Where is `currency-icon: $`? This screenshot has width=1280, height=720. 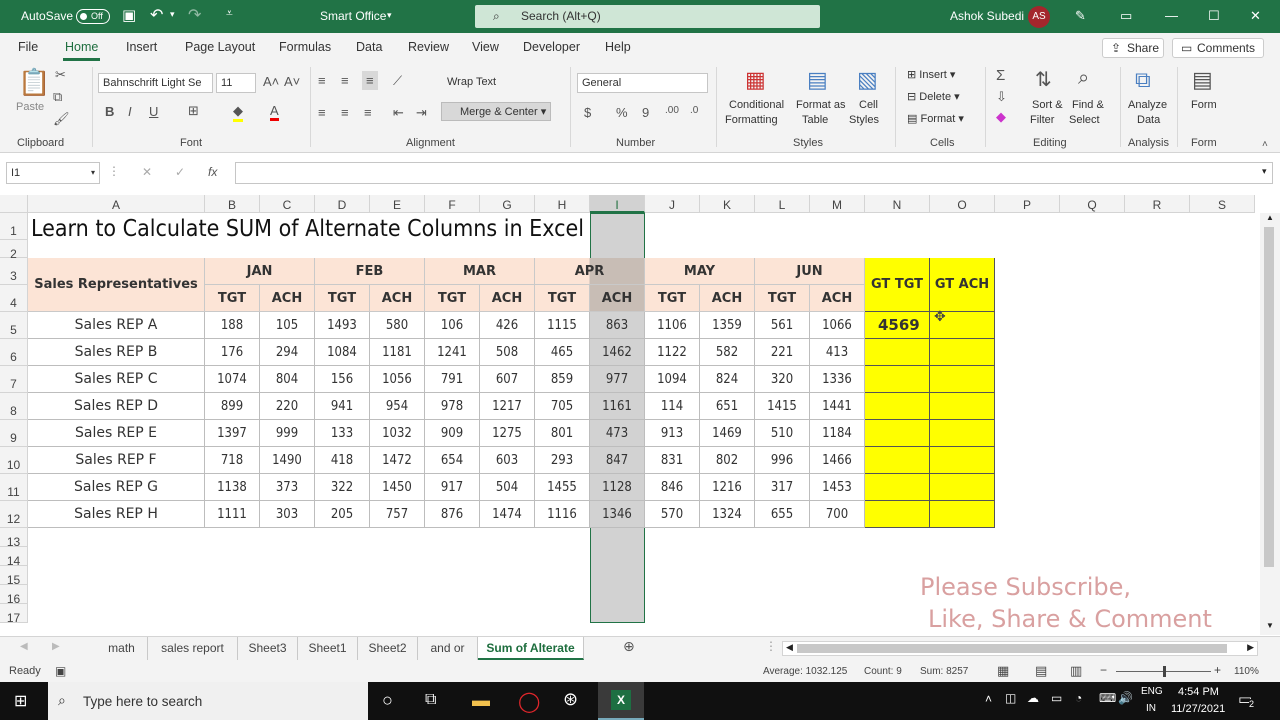
currency-icon: $ is located at coordinates (587, 112).